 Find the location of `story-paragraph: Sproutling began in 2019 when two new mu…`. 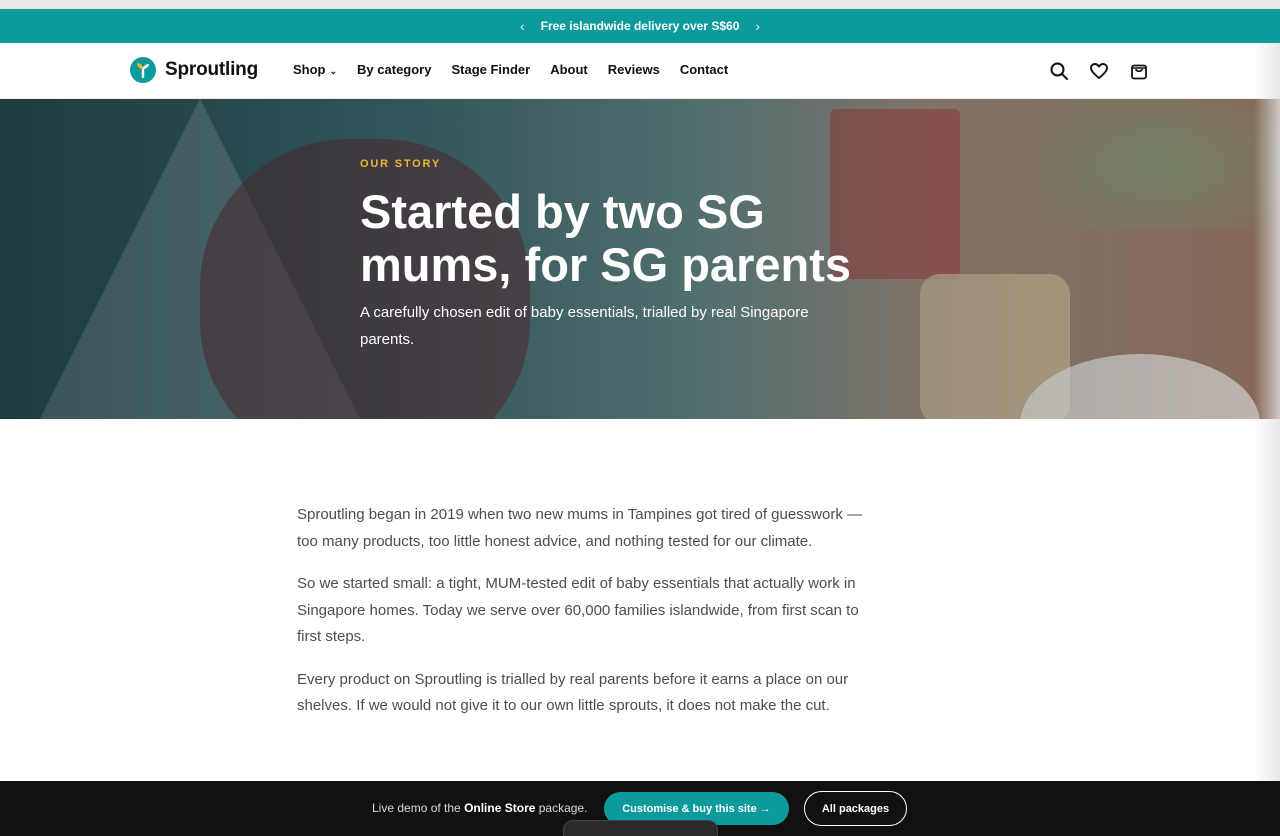

story-paragraph: Sproutling began in 2019 when two new mu… is located at coordinates (580, 528).